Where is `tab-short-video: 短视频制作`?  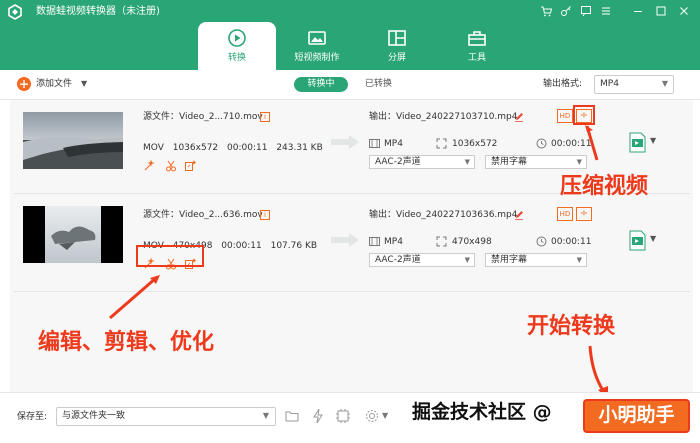
tab-short-video: 短视频制作 is located at coordinates (317, 46).